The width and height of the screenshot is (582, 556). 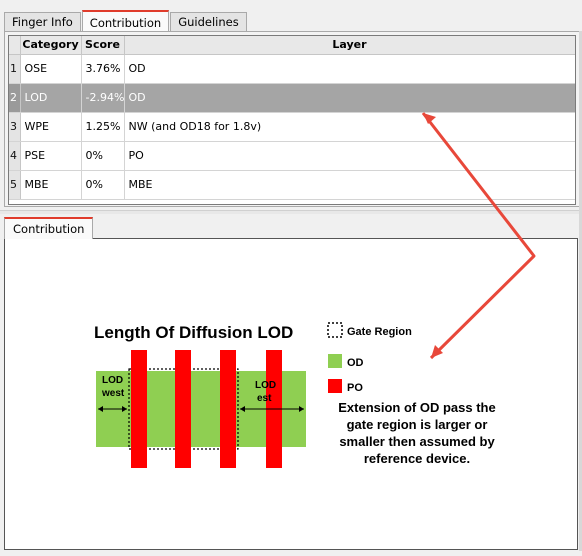 What do you see at coordinates (349, 156) in the screenshot?
I see `layer-cell: PO` at bounding box center [349, 156].